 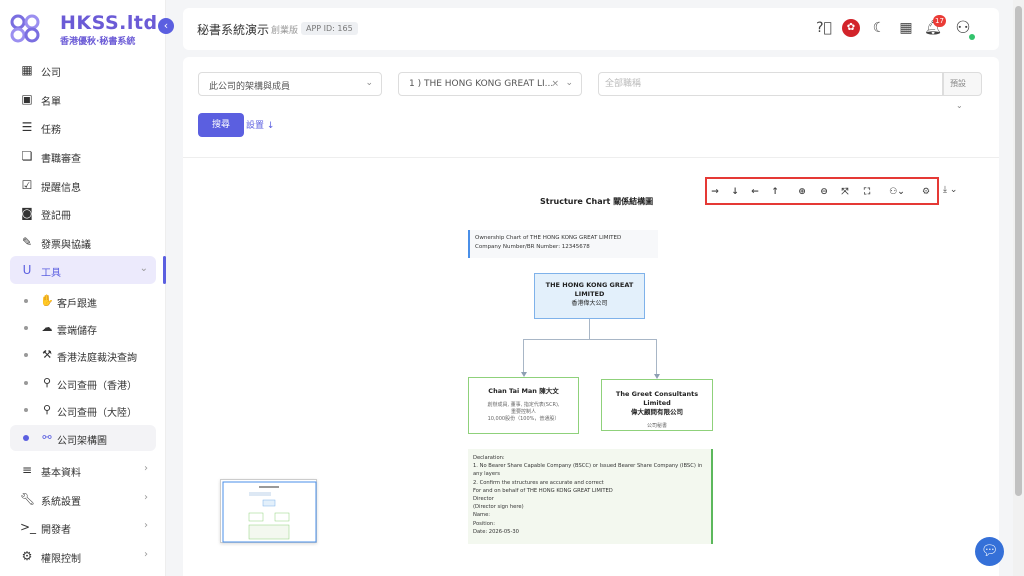 What do you see at coordinates (555, 84) in the screenshot?
I see `clear-icon: ×` at bounding box center [555, 84].